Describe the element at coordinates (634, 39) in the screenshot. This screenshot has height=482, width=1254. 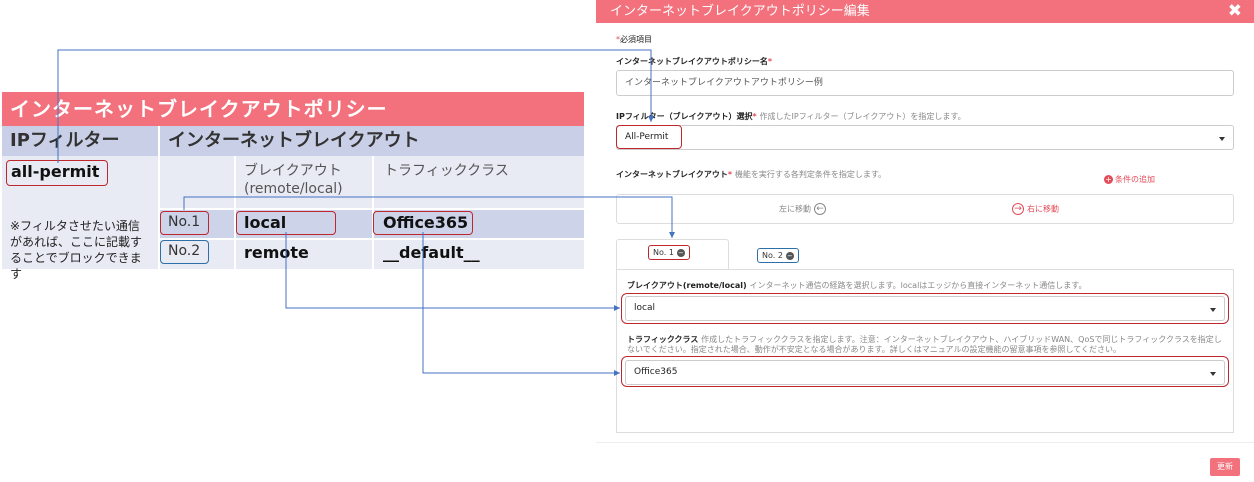
I see `required-note: *必須項目` at that location.